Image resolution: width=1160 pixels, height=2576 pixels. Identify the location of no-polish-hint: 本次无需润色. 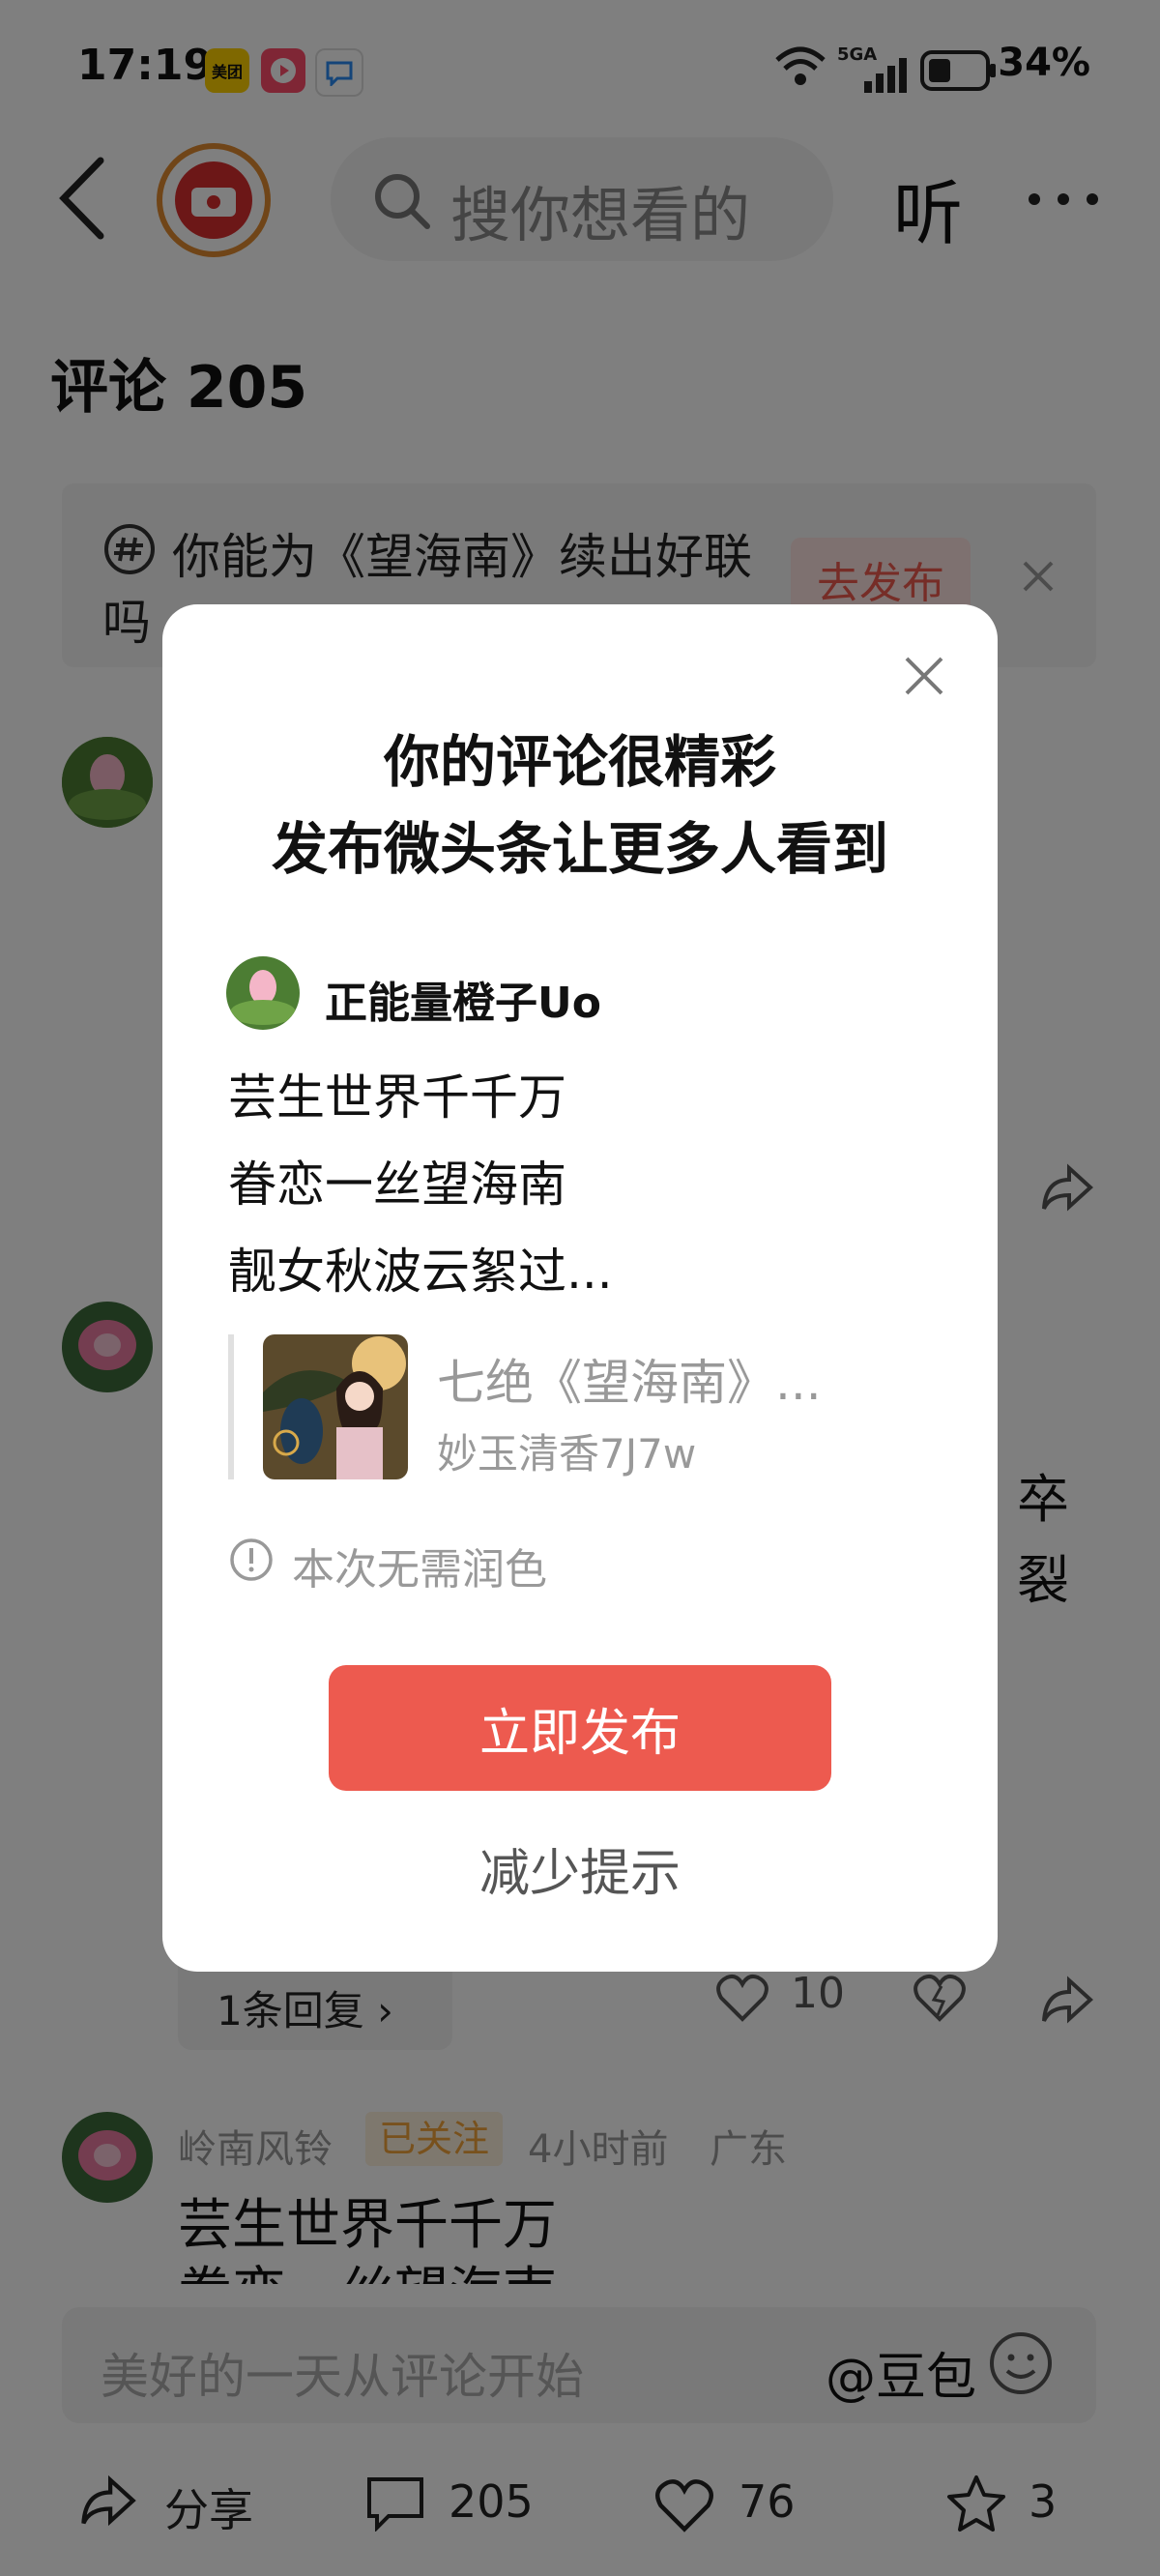
(420, 1570).